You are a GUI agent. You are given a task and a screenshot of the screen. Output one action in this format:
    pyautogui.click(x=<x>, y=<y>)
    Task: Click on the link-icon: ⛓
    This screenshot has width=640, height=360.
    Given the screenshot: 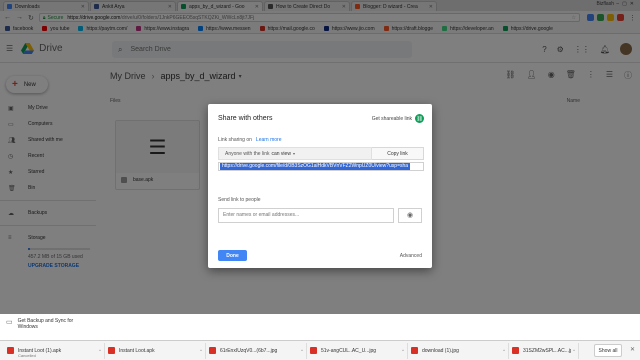 What is the action you would take?
    pyautogui.click(x=419, y=118)
    